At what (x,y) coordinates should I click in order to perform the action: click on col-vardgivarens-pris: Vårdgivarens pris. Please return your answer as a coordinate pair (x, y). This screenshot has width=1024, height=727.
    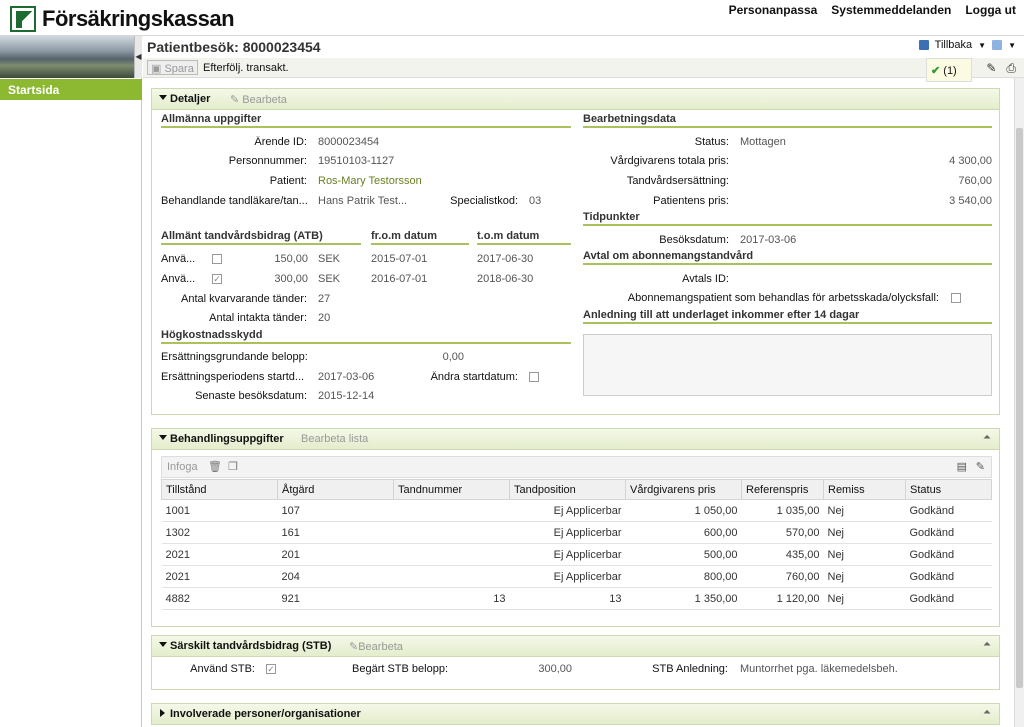
    Looking at the image, I should click on (683, 489).